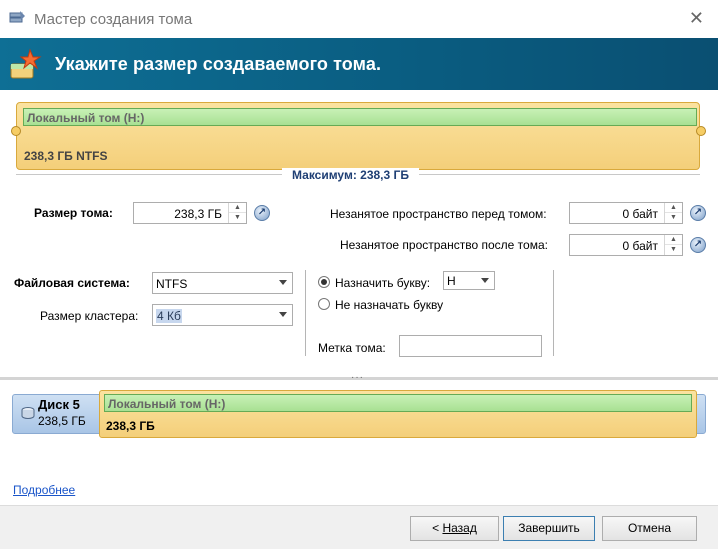 The image size is (718, 549). I want to click on filesystem-value: NTFS, so click(172, 284).